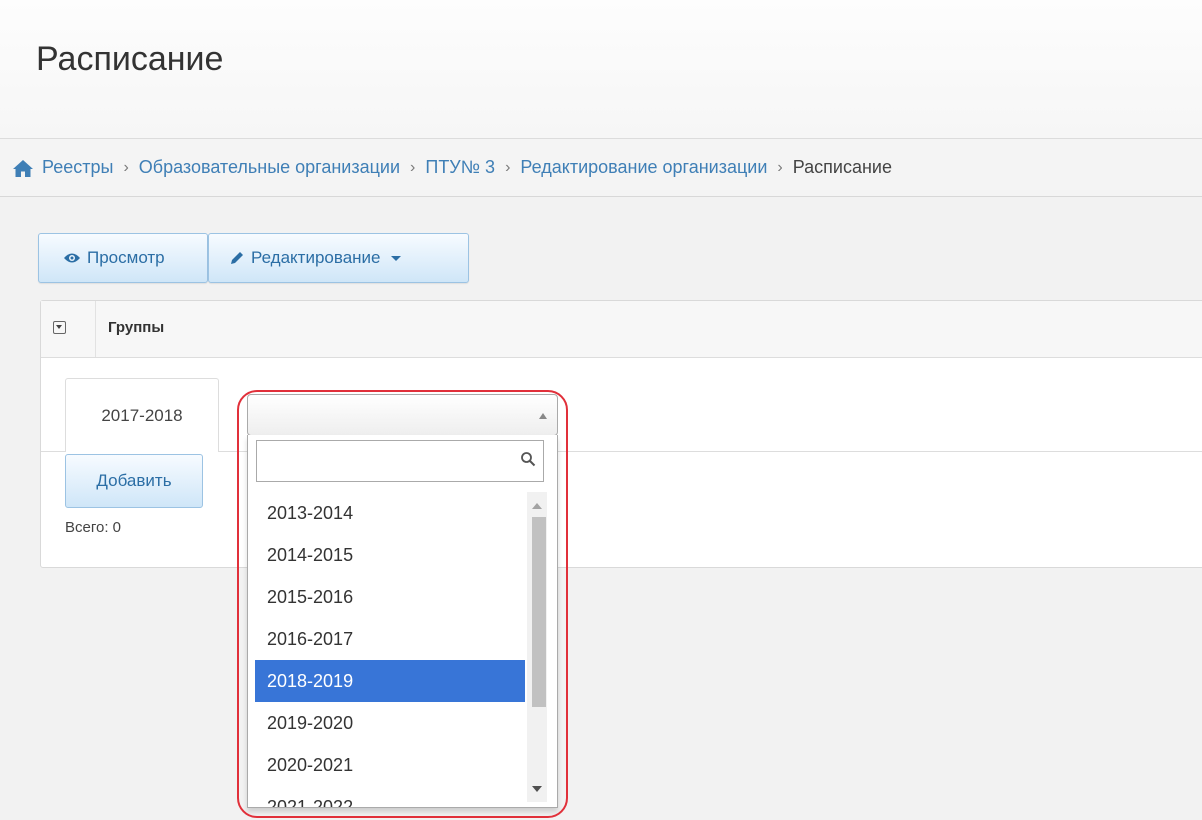 This screenshot has width=1202, height=820. What do you see at coordinates (390, 639) in the screenshot?
I see `option-2016-2017: 2016-2017` at bounding box center [390, 639].